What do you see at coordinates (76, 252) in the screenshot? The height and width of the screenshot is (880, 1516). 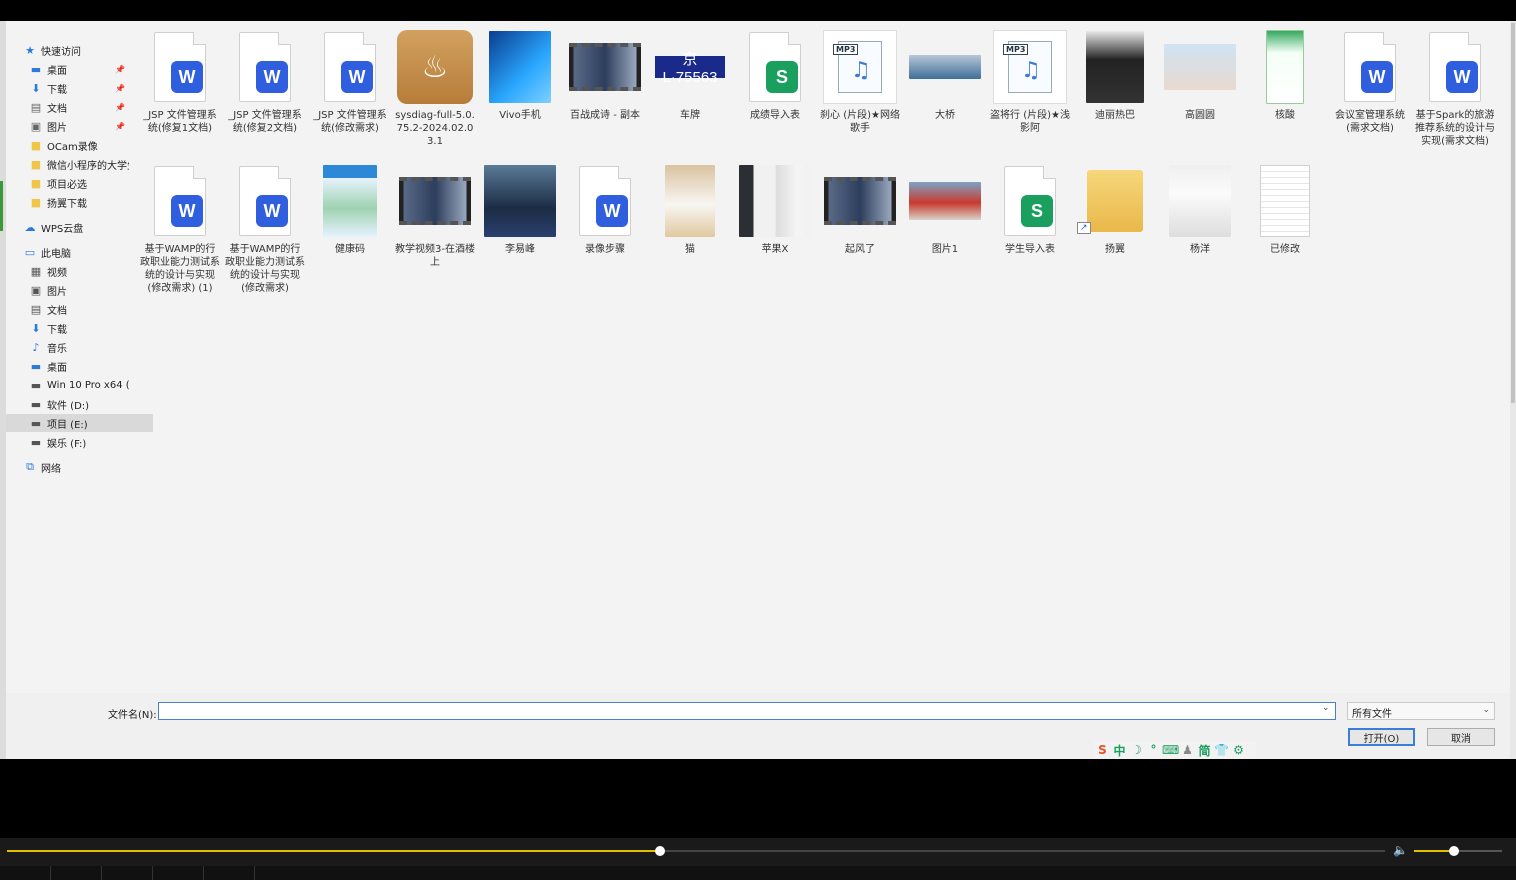 I see `nav-item: ▭ 此电脑` at bounding box center [76, 252].